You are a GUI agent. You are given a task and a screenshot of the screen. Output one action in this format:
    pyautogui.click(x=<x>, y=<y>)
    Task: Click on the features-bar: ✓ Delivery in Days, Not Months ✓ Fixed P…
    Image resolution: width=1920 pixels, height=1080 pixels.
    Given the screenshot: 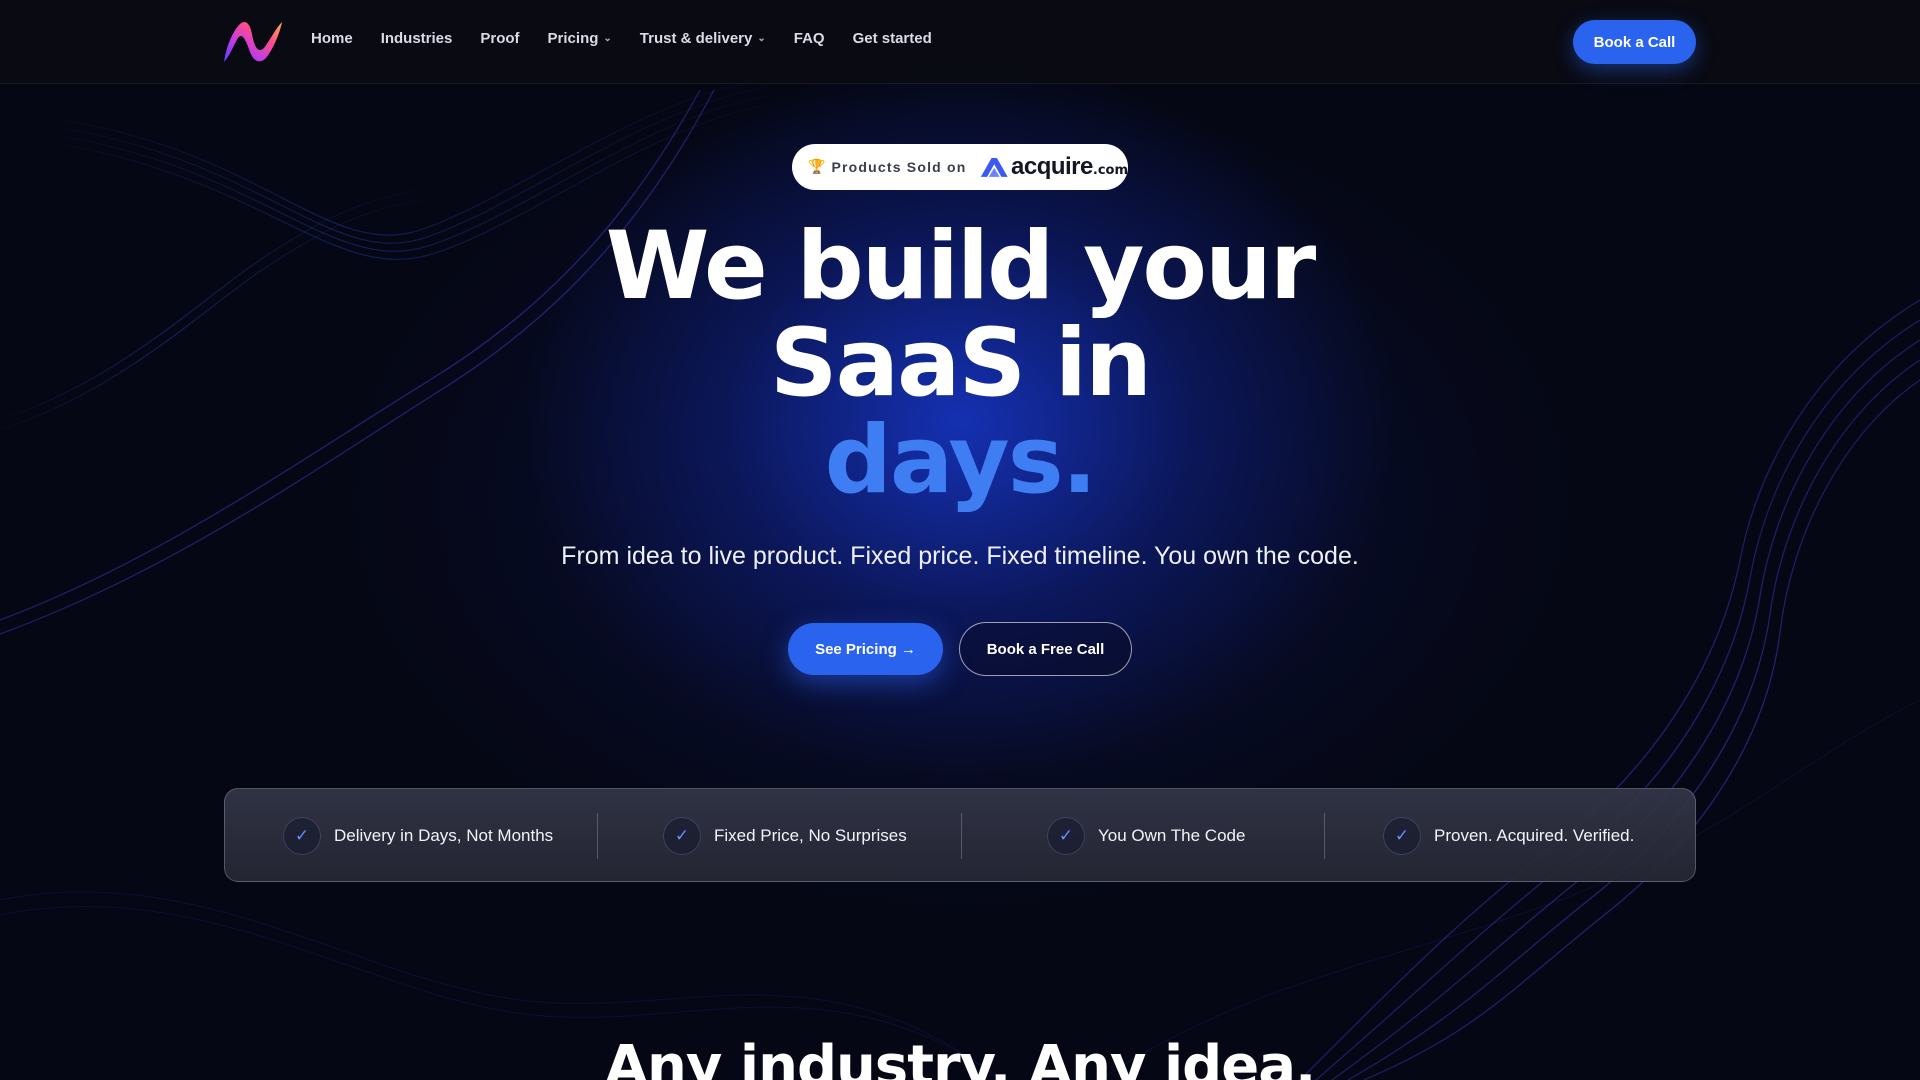 What is the action you would take?
    pyautogui.click(x=960, y=835)
    